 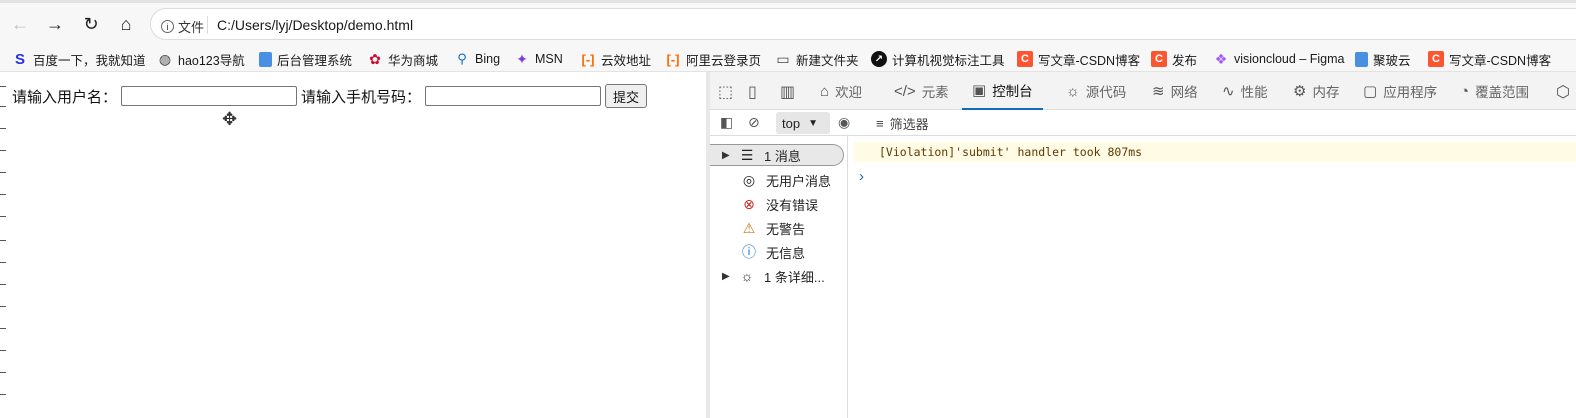 I want to click on login-form: 请输入用户名： 请输入手机号码： 提交, so click(x=330, y=96).